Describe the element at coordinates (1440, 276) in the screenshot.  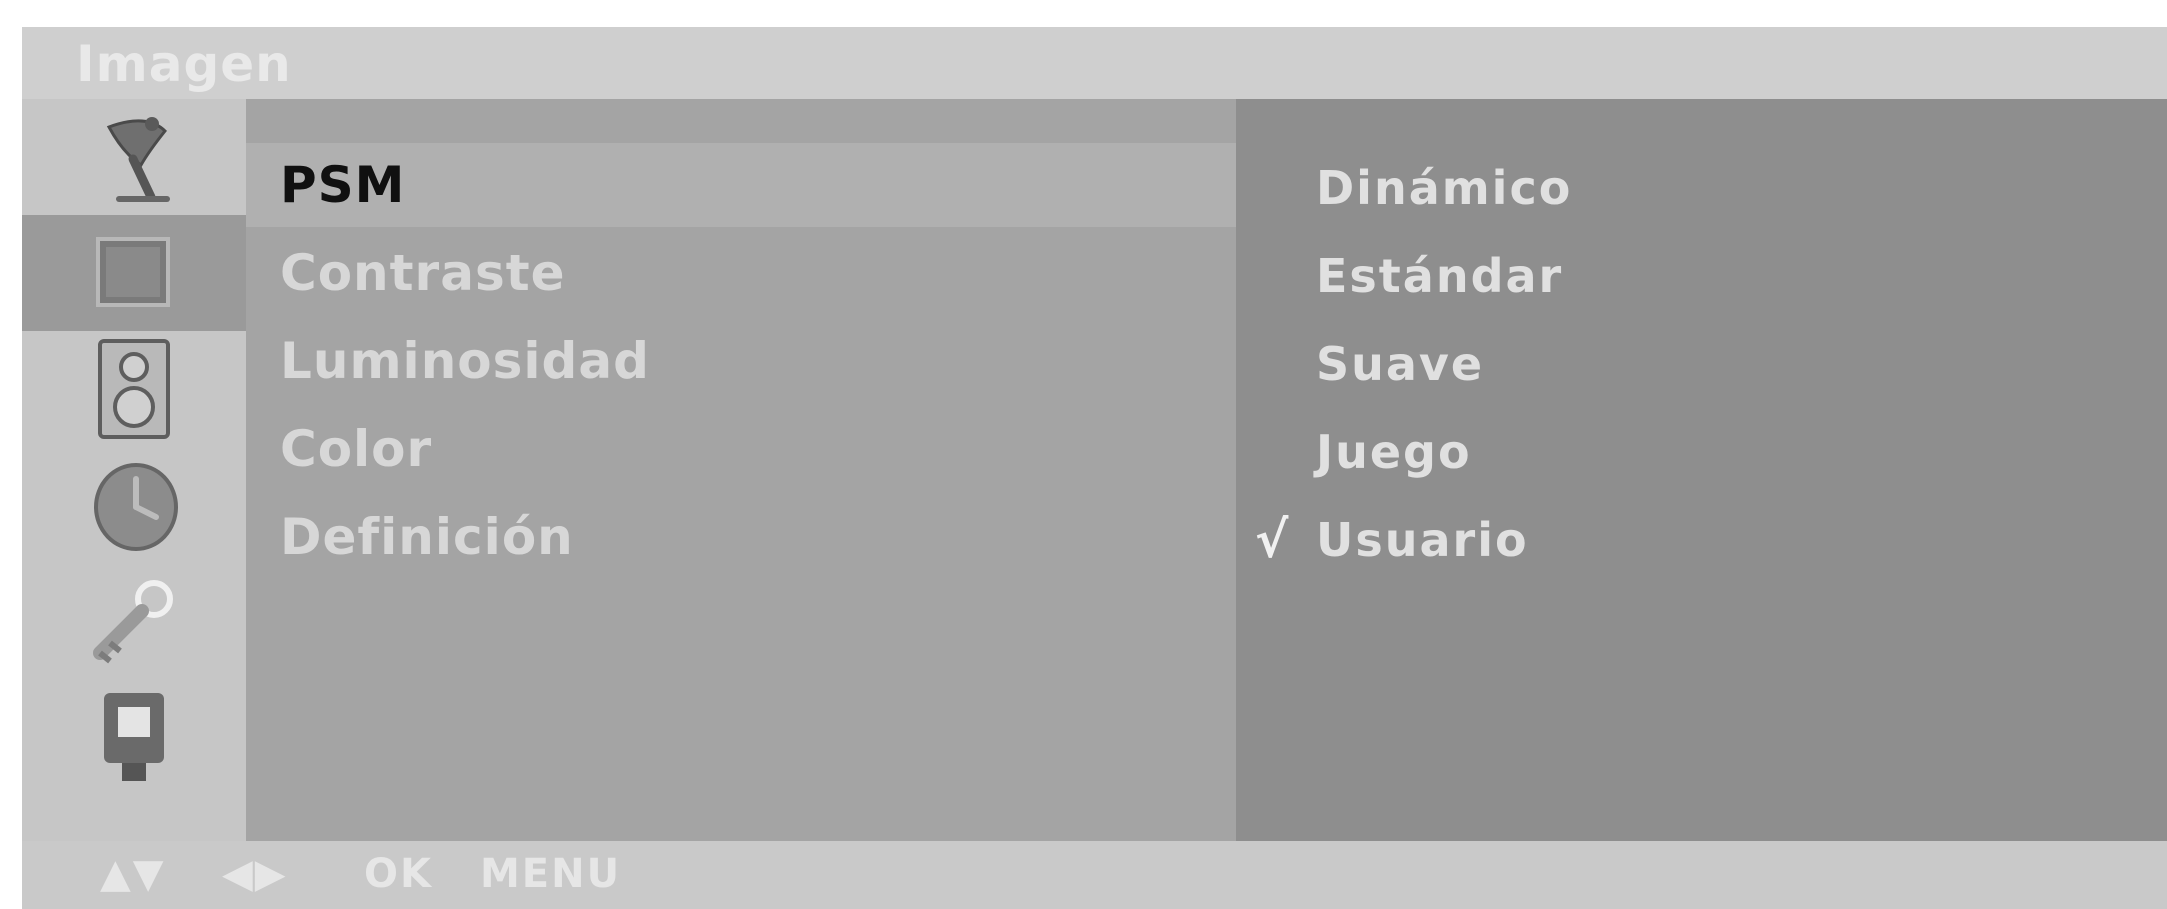
I see `option-label: Estándar` at that location.